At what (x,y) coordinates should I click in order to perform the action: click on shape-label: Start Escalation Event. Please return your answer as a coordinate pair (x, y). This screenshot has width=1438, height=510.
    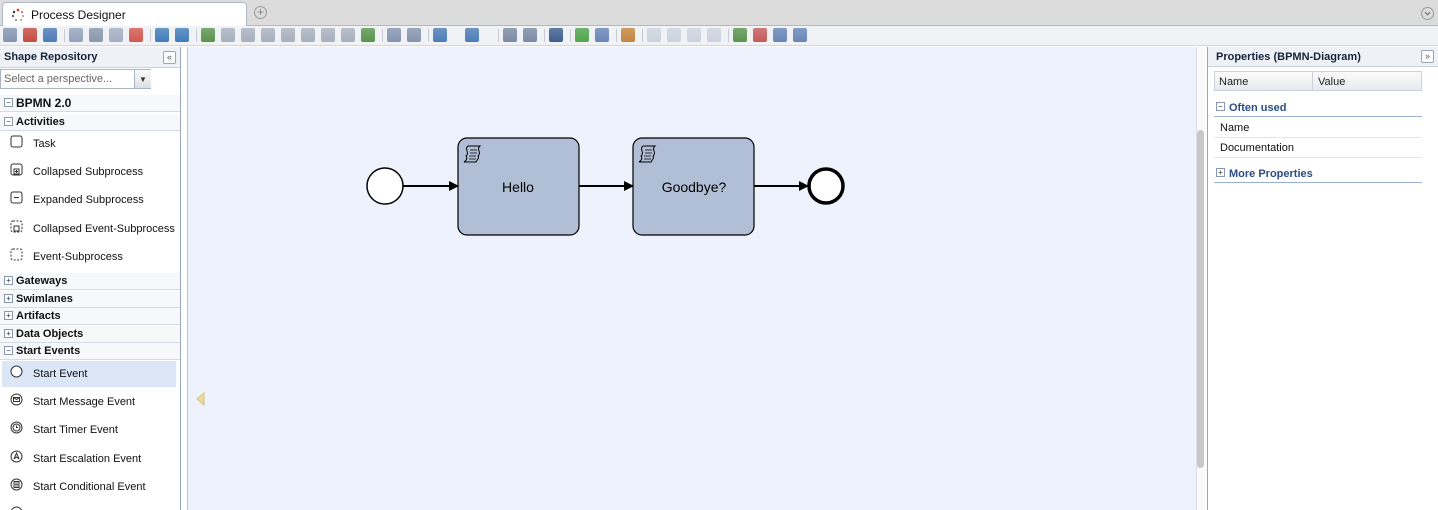
    Looking at the image, I should click on (87, 459).